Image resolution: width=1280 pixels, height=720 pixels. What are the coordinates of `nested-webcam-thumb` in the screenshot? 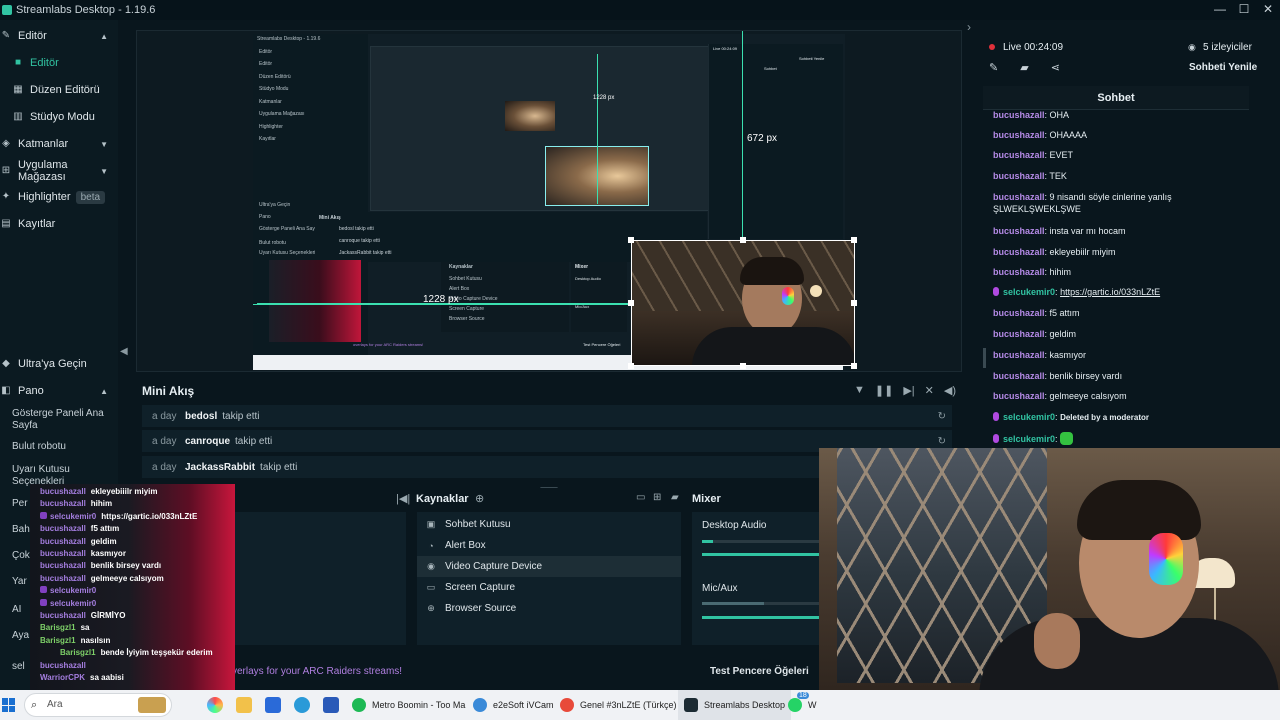 It's located at (530, 116).